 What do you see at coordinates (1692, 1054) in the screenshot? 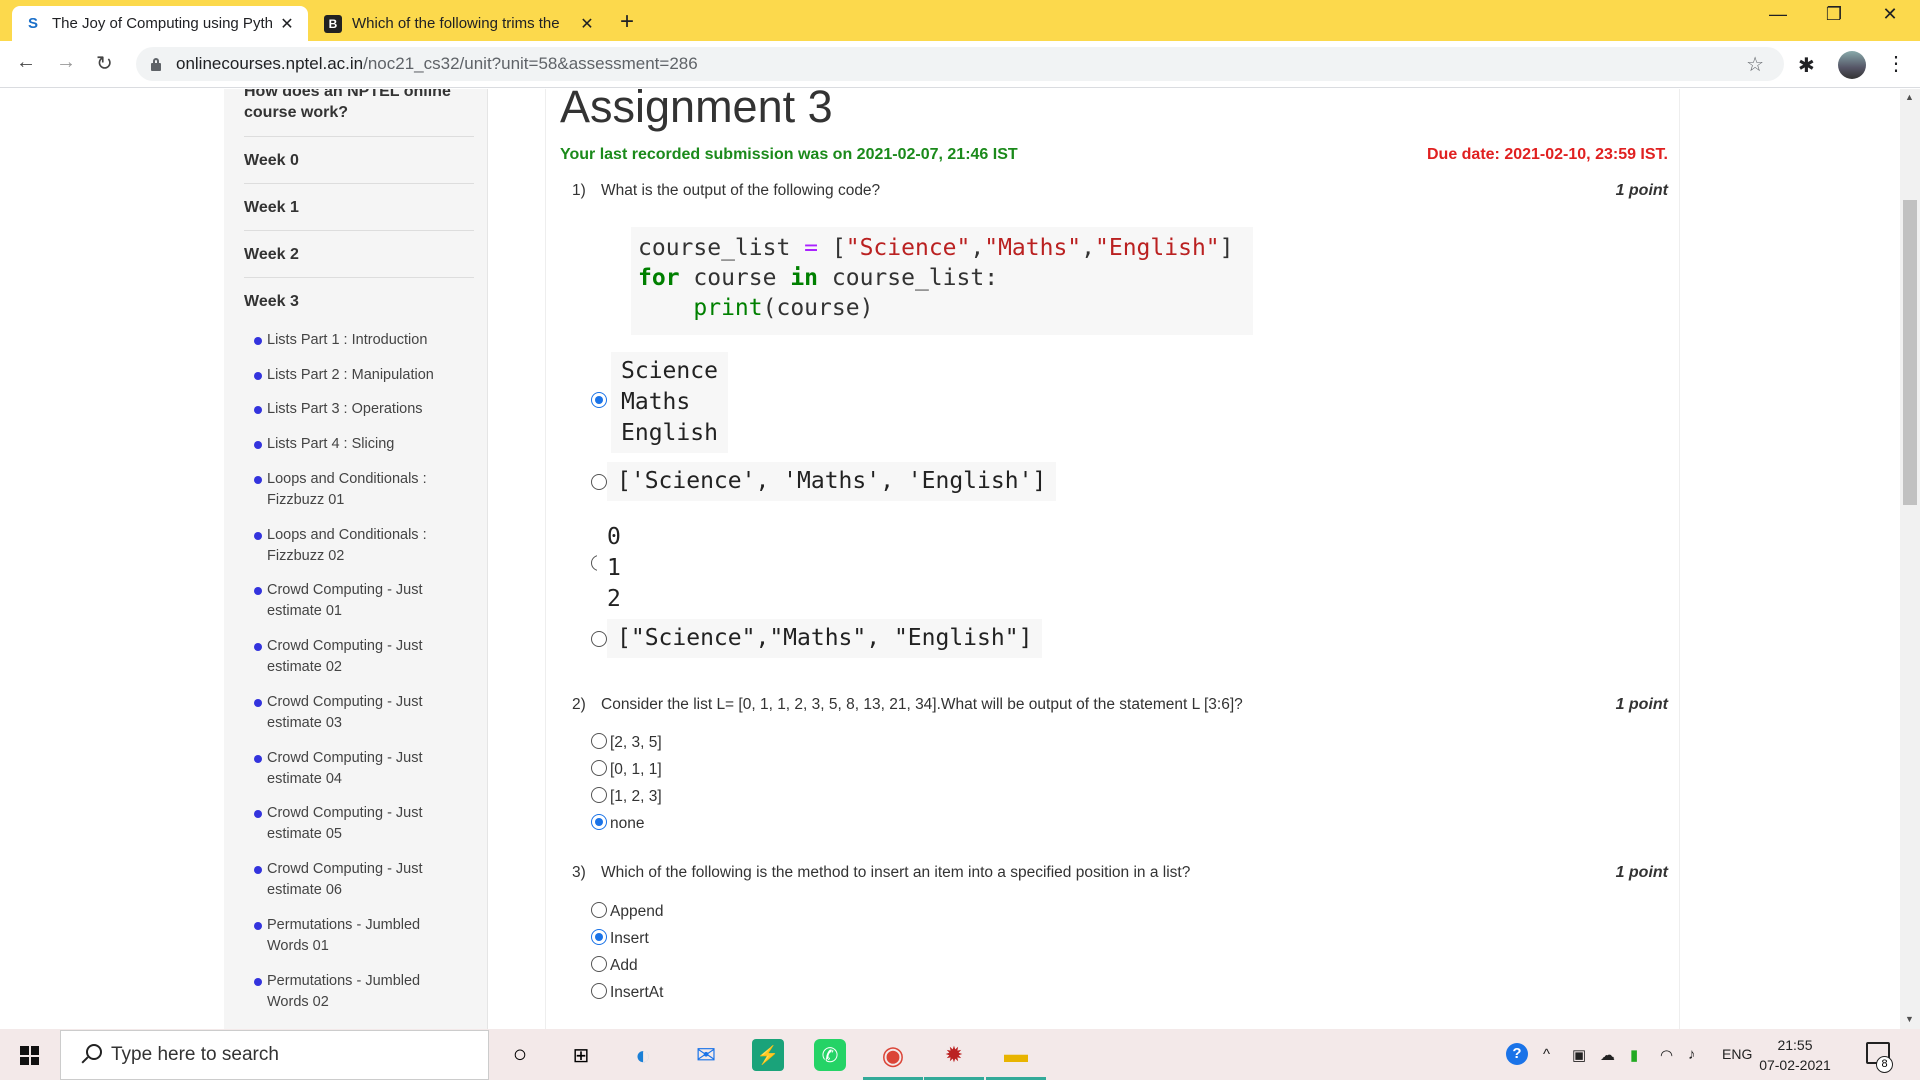
I see `volume-icon: ♪` at bounding box center [1692, 1054].